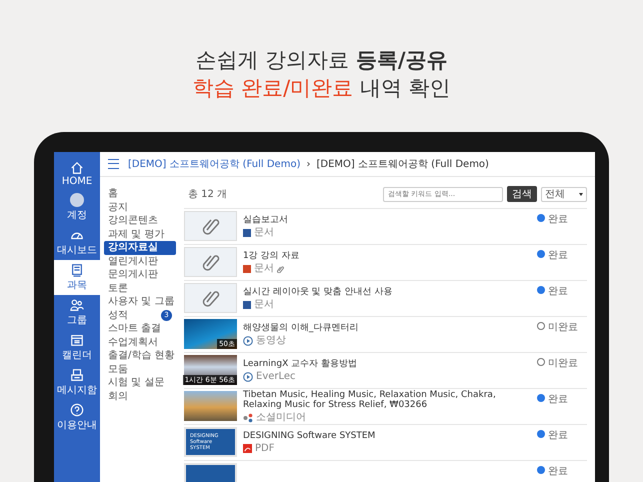  What do you see at coordinates (276, 376) in the screenshot?
I see `material-type: EverLec` at bounding box center [276, 376].